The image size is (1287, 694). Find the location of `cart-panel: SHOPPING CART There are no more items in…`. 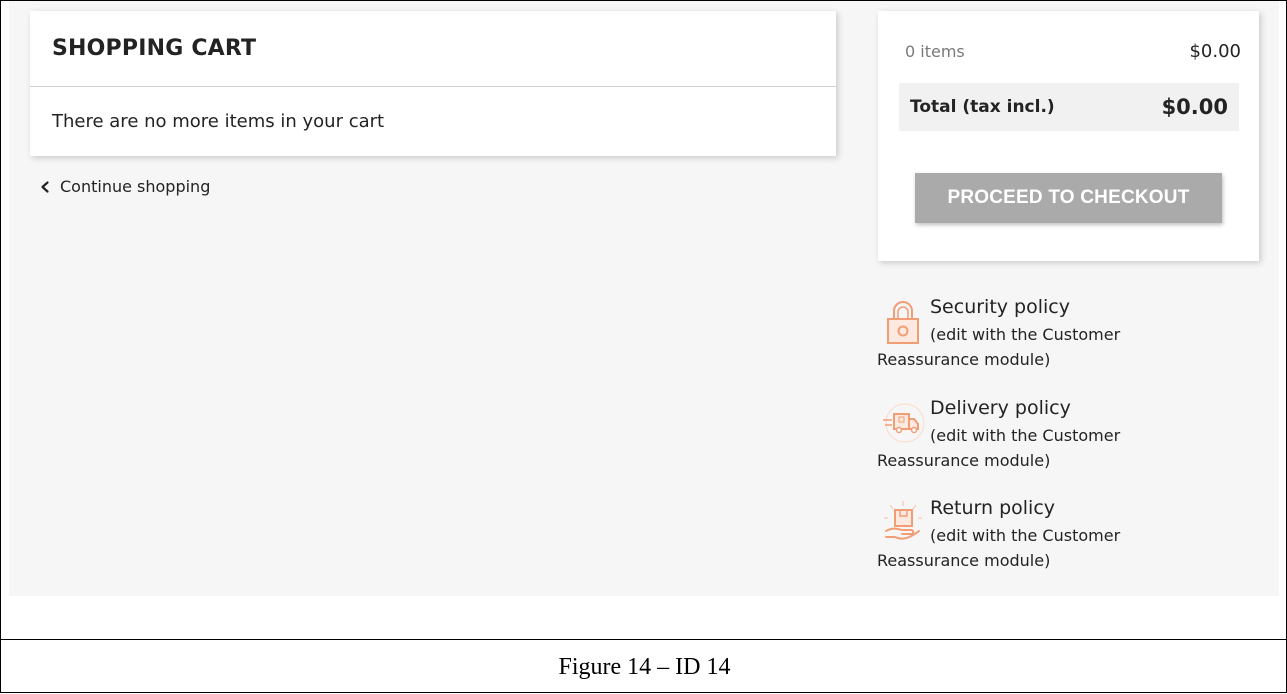

cart-panel: SHOPPING CART There are no more items in… is located at coordinates (433, 83).